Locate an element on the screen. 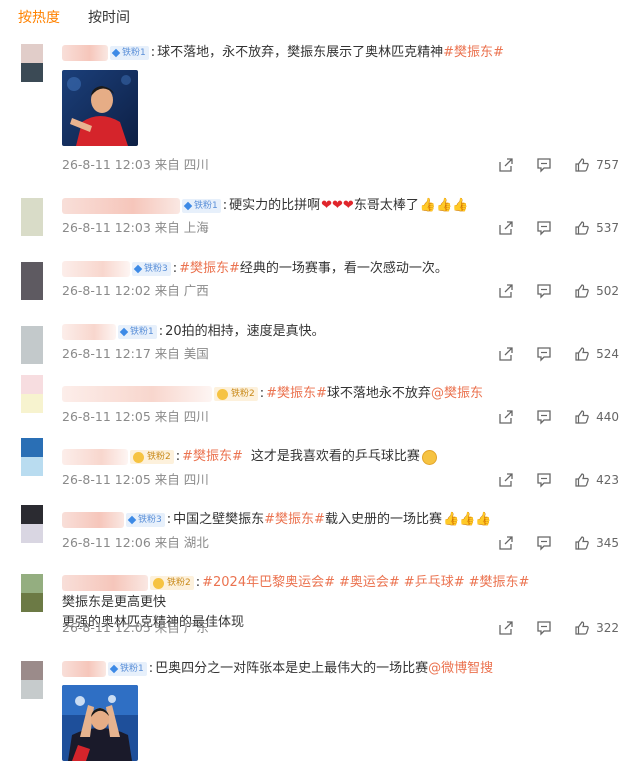 The height and width of the screenshot is (761, 639). like-button: 524 is located at coordinates (596, 354).